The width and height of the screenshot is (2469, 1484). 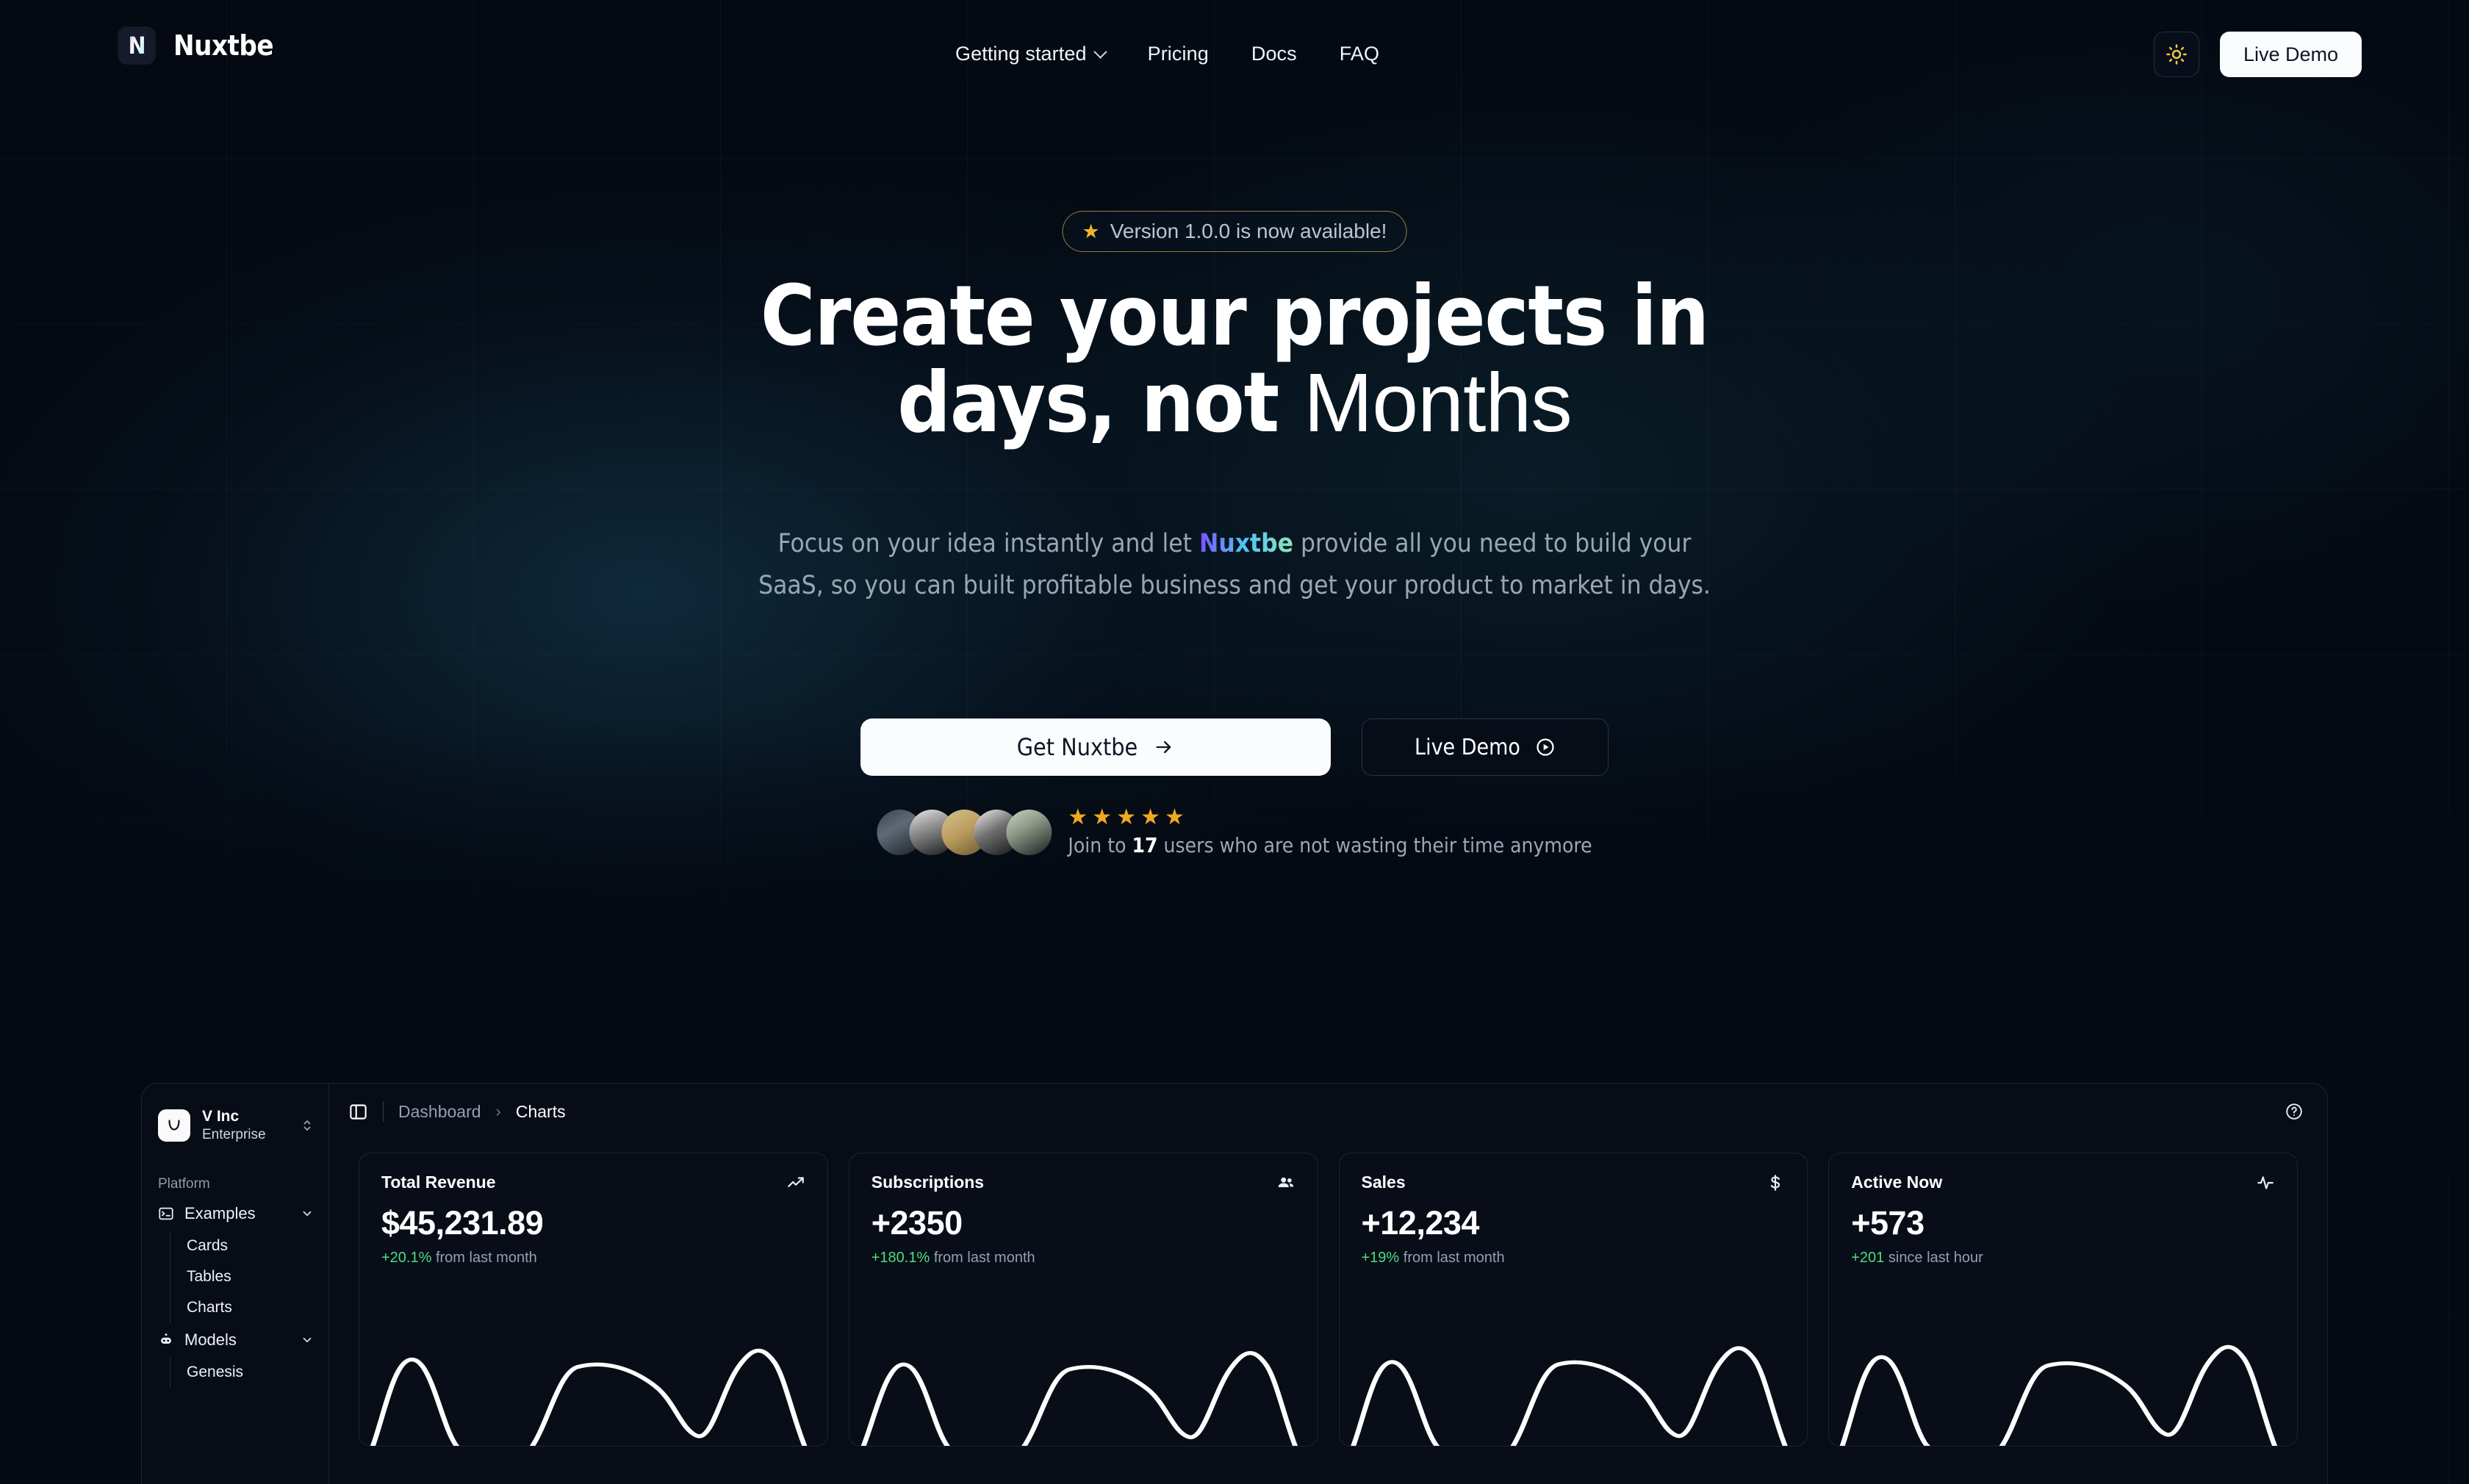 I want to click on nav-label: Getting started, so click(x=1021, y=54).